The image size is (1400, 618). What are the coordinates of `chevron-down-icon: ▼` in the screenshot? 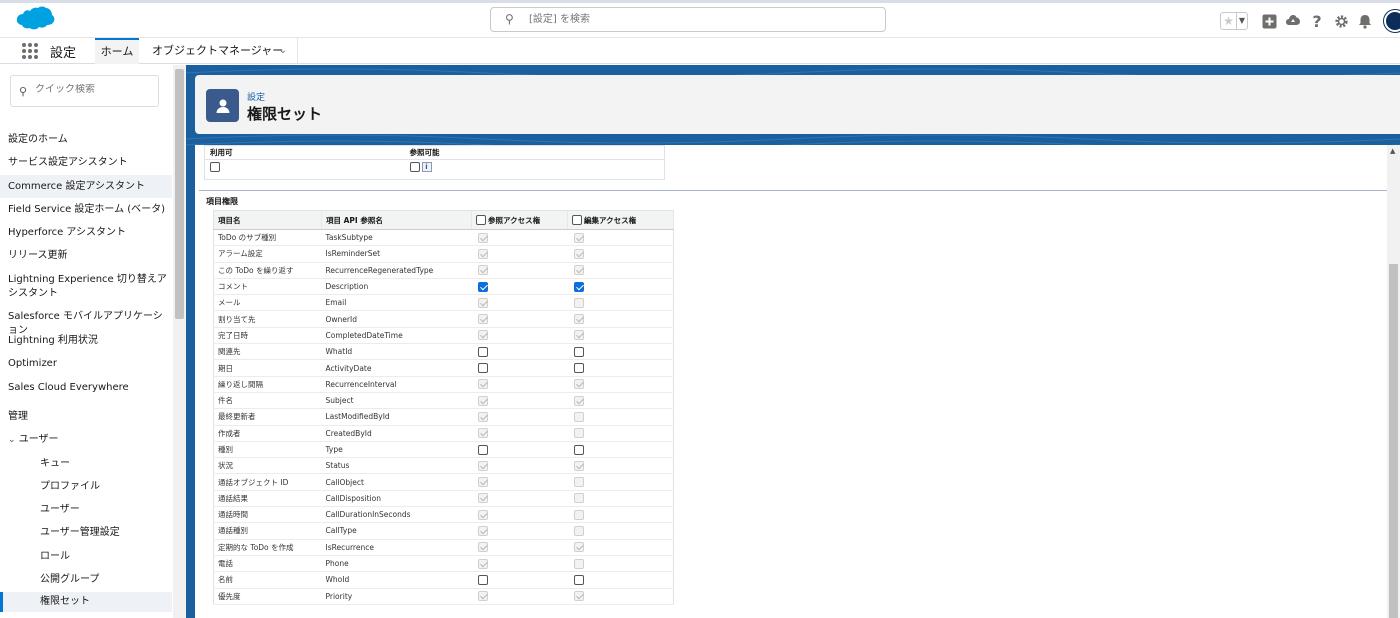 It's located at (1241, 21).